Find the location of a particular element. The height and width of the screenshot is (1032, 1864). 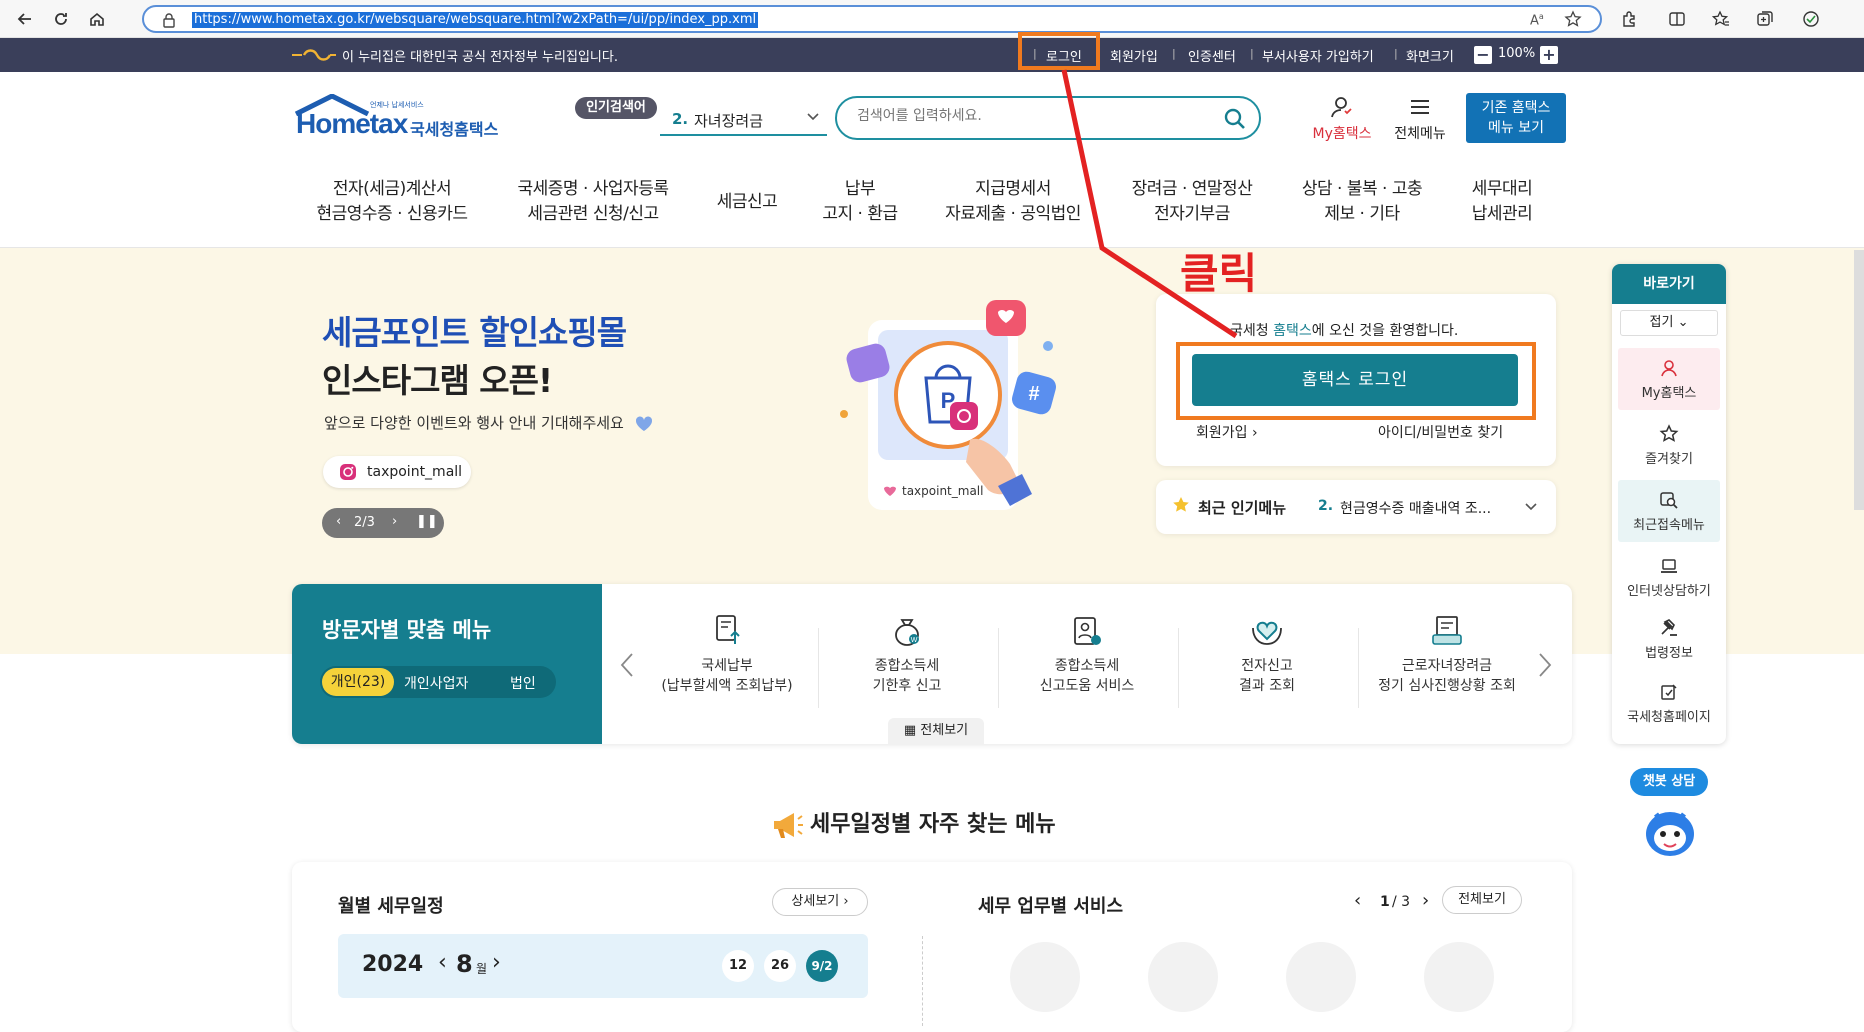

annotation-click-text: 클릭 is located at coordinates (1219, 273).